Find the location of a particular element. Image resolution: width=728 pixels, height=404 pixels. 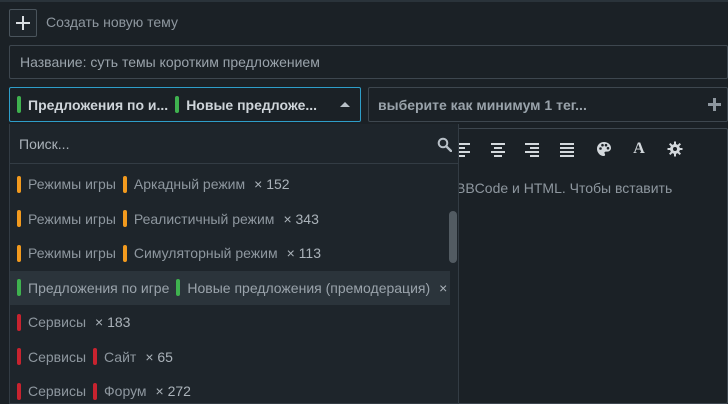

tag-option-count: × 183 is located at coordinates (113, 322).